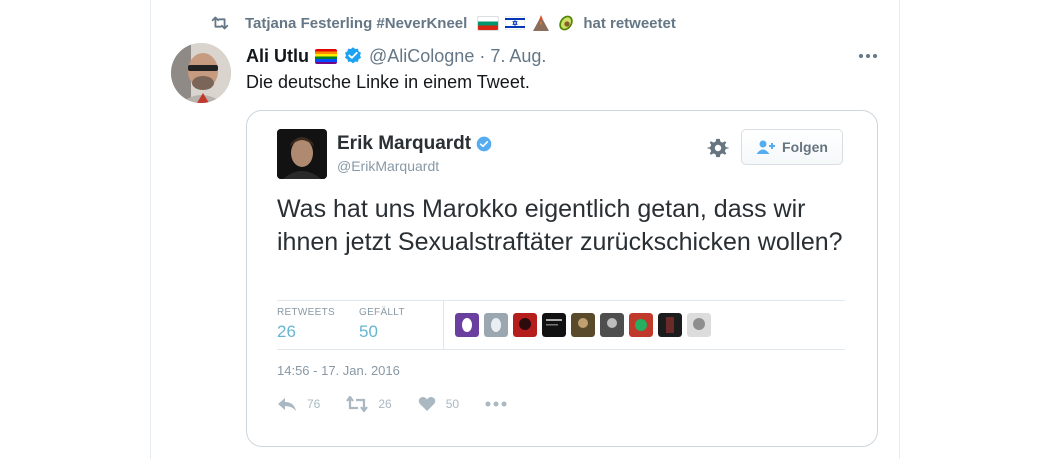  What do you see at coordinates (306, 324) in the screenshot?
I see `retweets-stat: RETWEETS 26` at bounding box center [306, 324].